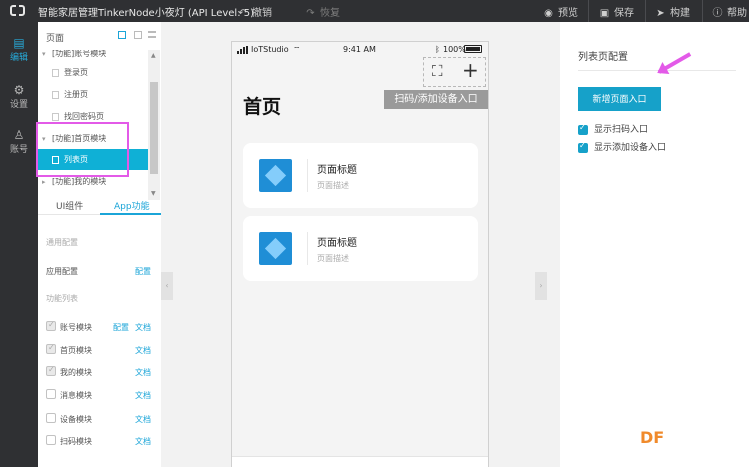  Describe the element at coordinates (99, 204) in the screenshot. I see `panel-tabs: UI组件 App功能` at that location.